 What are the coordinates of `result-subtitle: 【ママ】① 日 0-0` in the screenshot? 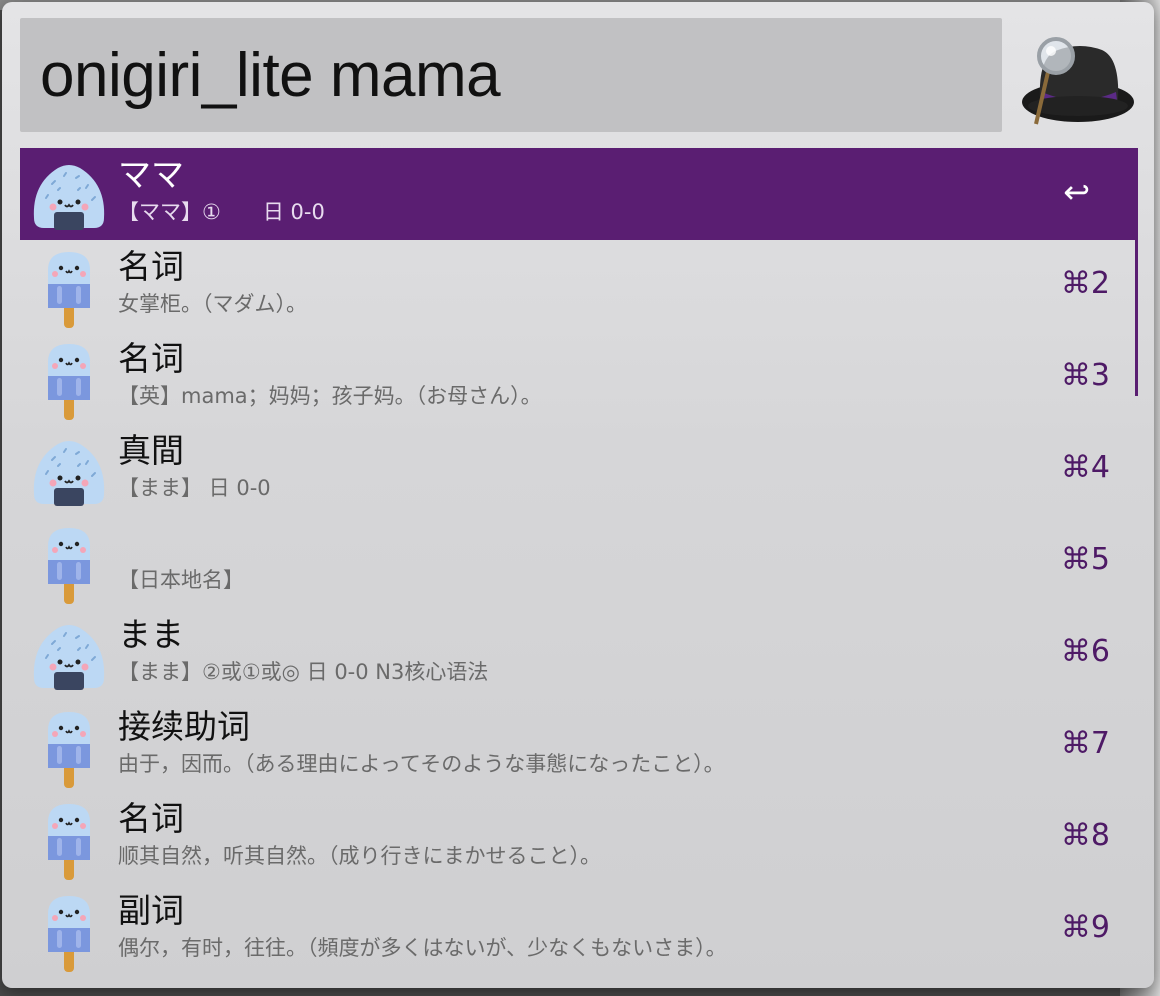 It's located at (221, 212).